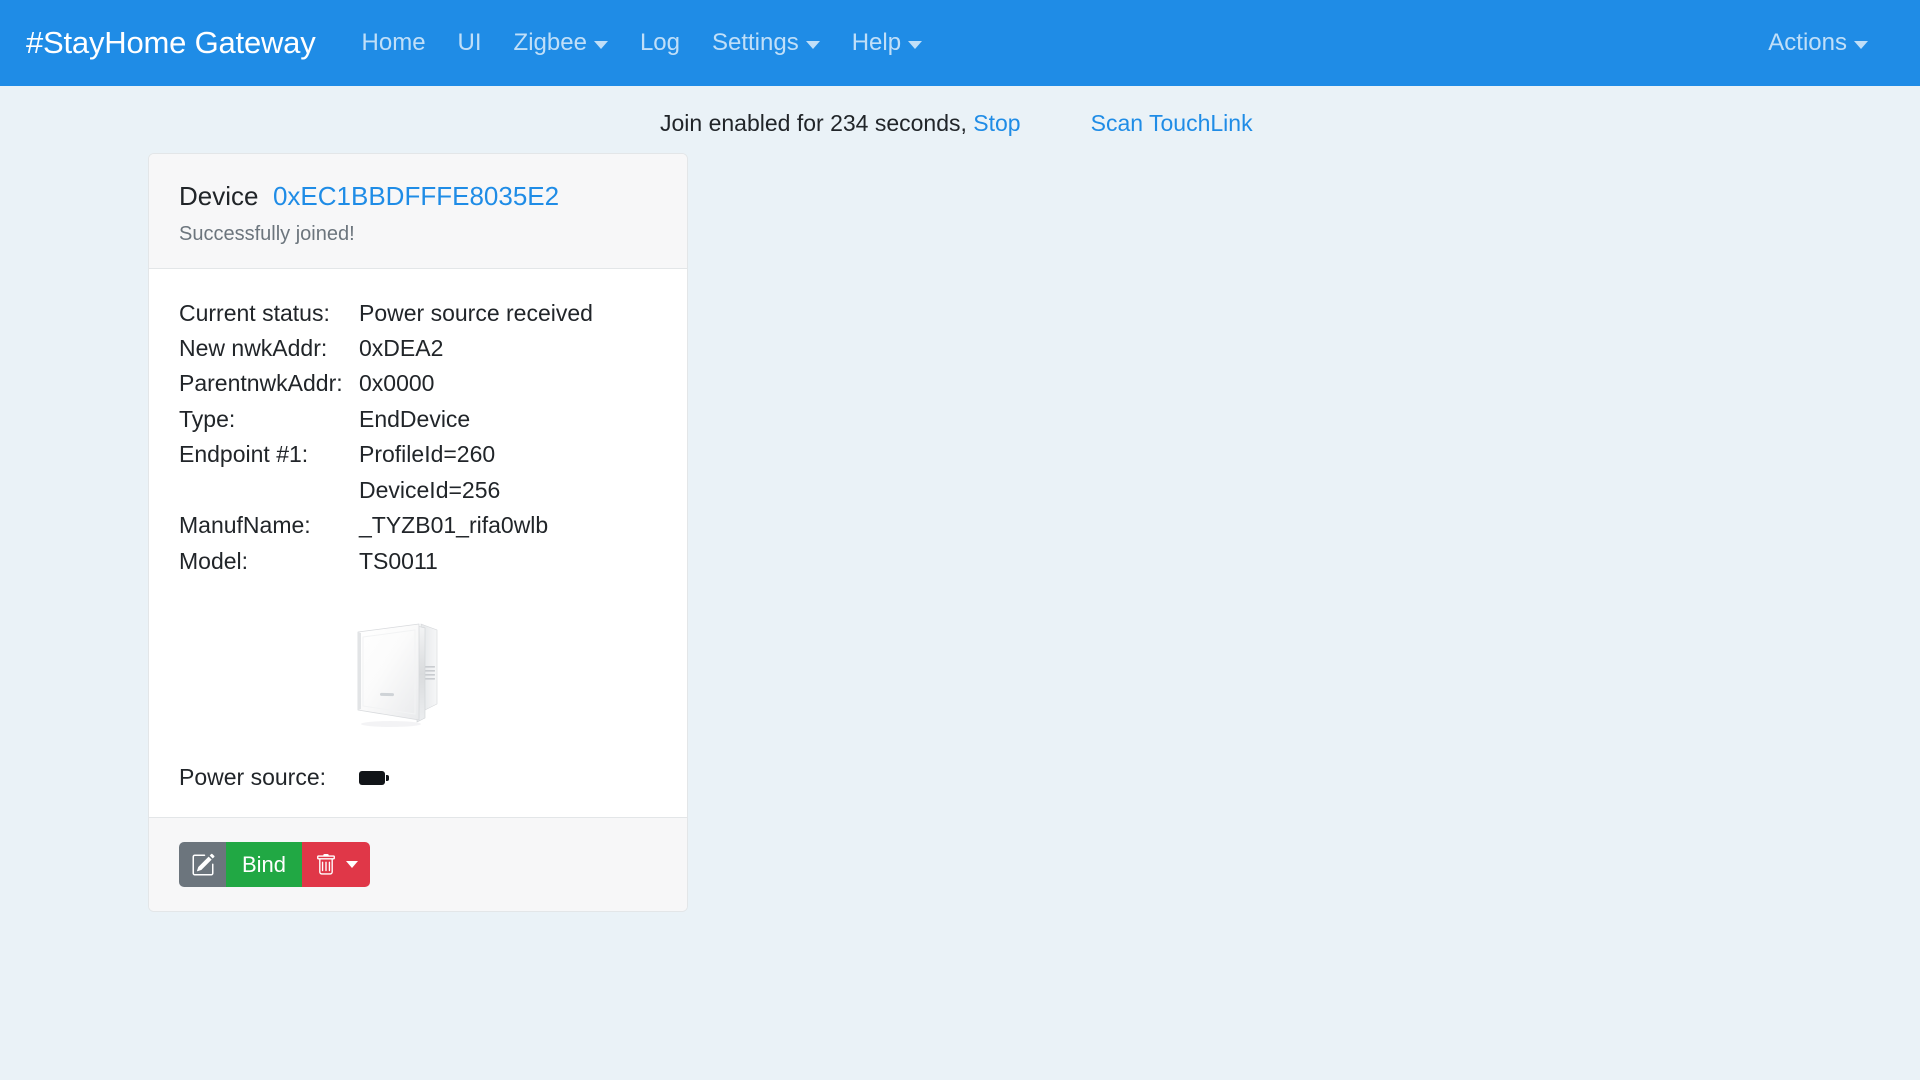  What do you see at coordinates (244, 454) in the screenshot?
I see `property-key: Endpoint #1:` at bounding box center [244, 454].